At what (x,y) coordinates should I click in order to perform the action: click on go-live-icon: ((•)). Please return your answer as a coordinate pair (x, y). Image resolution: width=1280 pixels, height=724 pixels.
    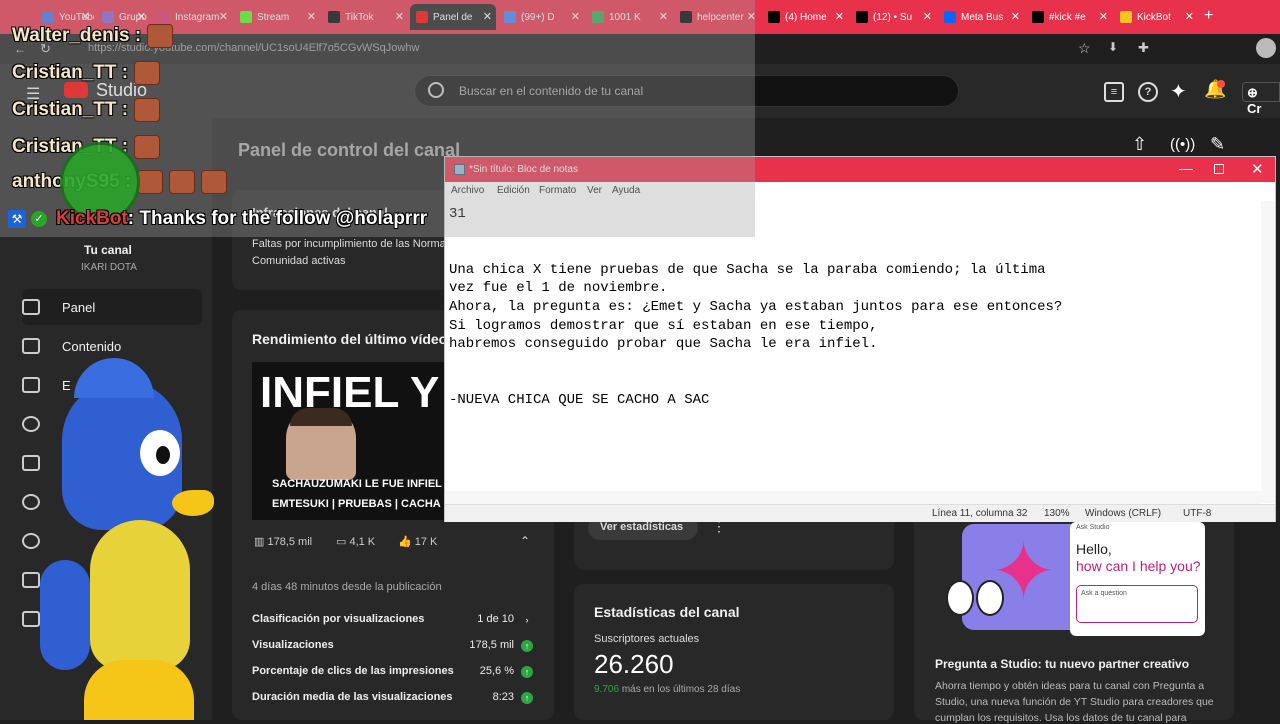
    Looking at the image, I should click on (1182, 144).